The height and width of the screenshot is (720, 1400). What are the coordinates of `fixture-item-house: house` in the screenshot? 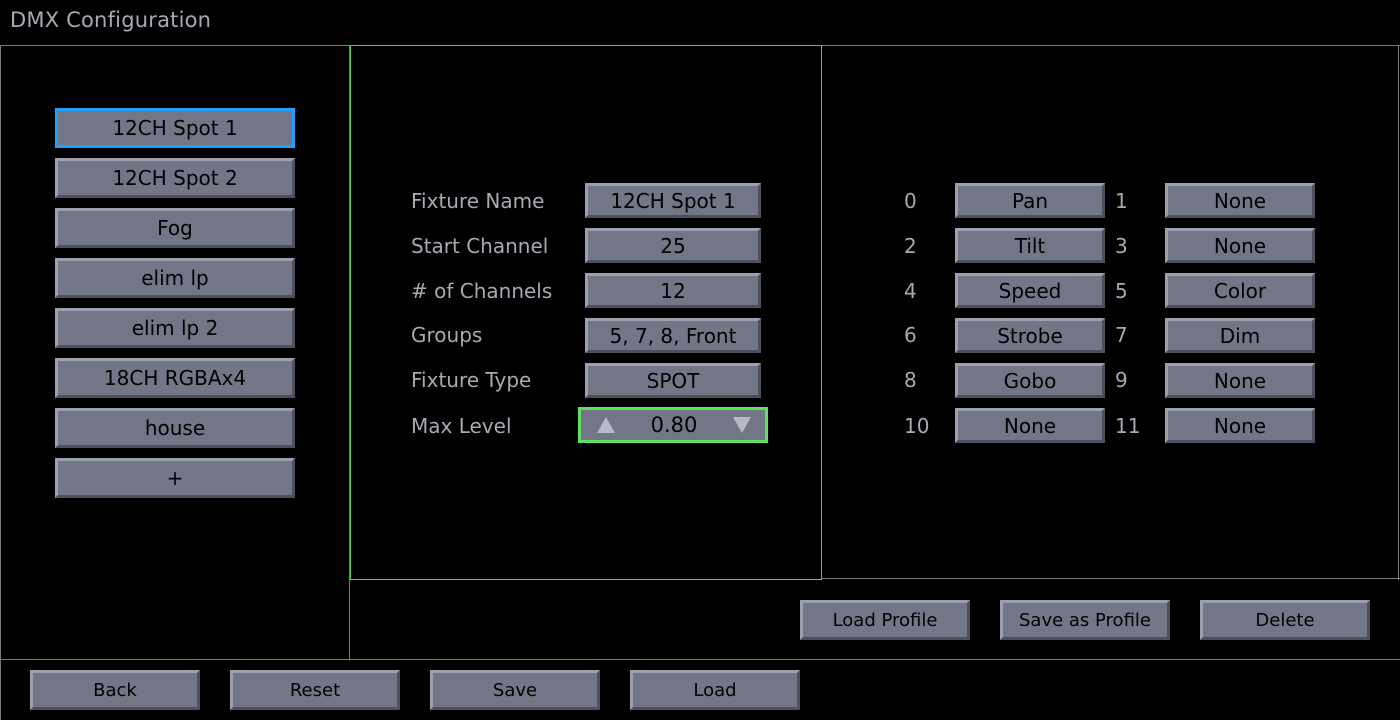 It's located at (175, 428).